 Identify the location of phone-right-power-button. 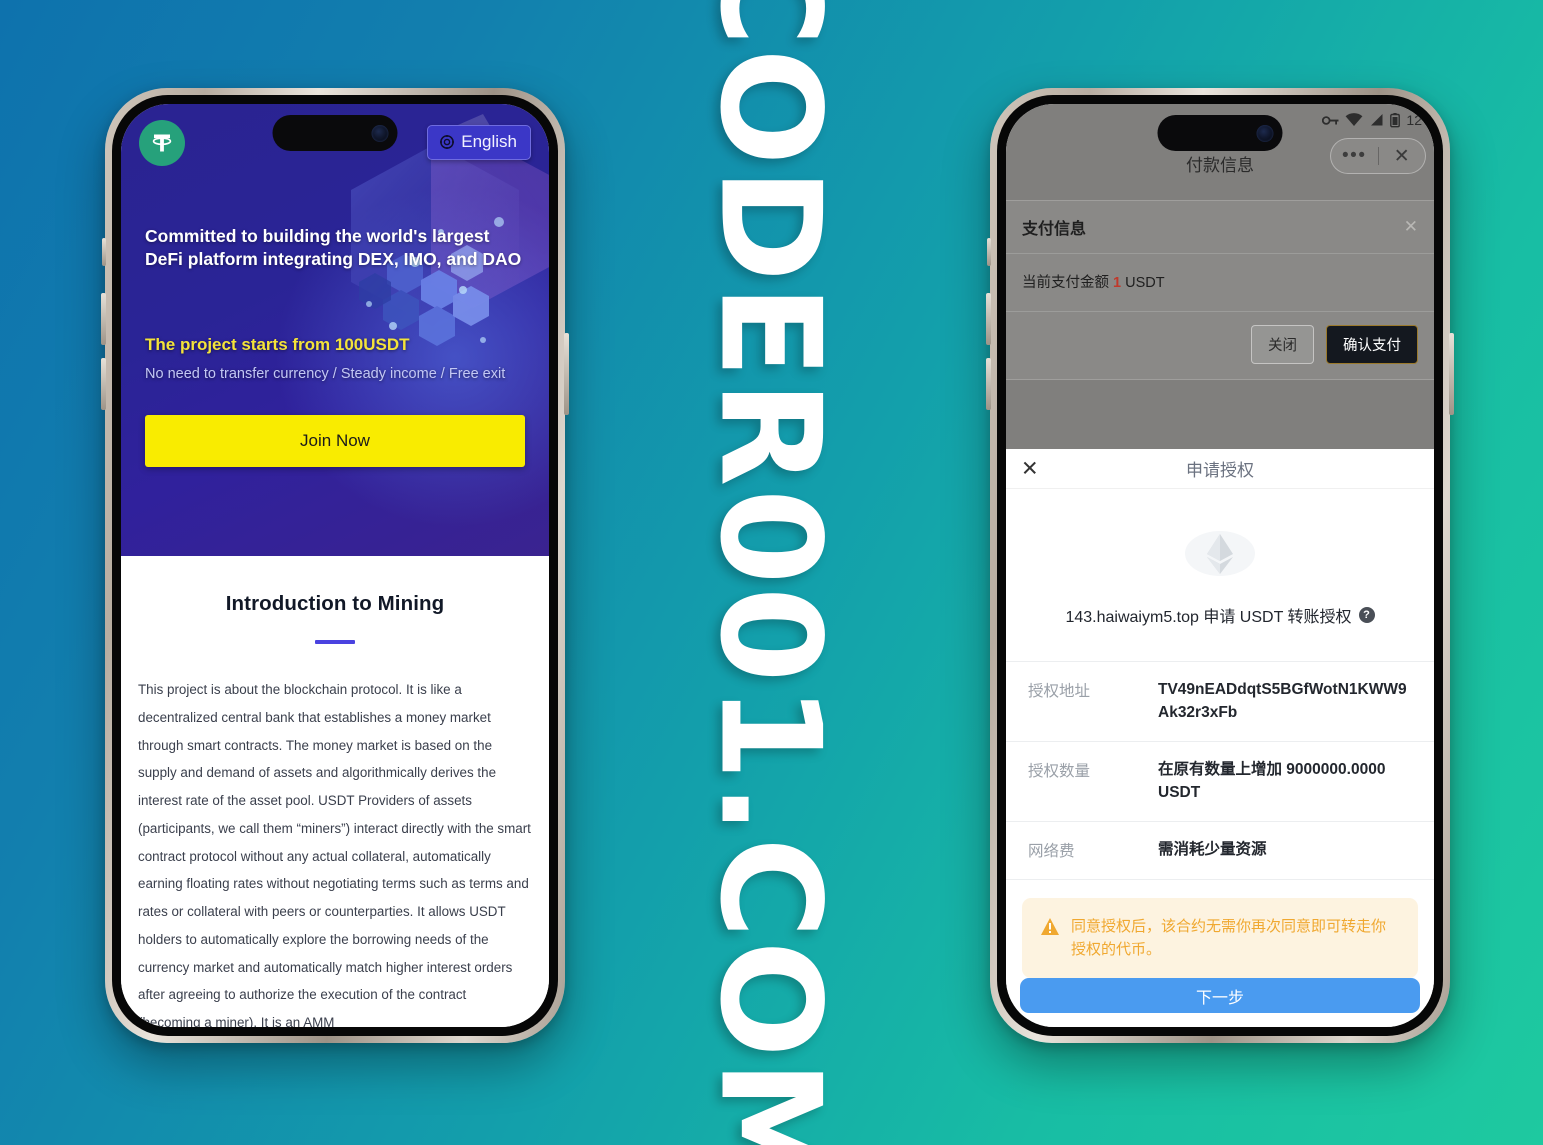
(1451, 374).